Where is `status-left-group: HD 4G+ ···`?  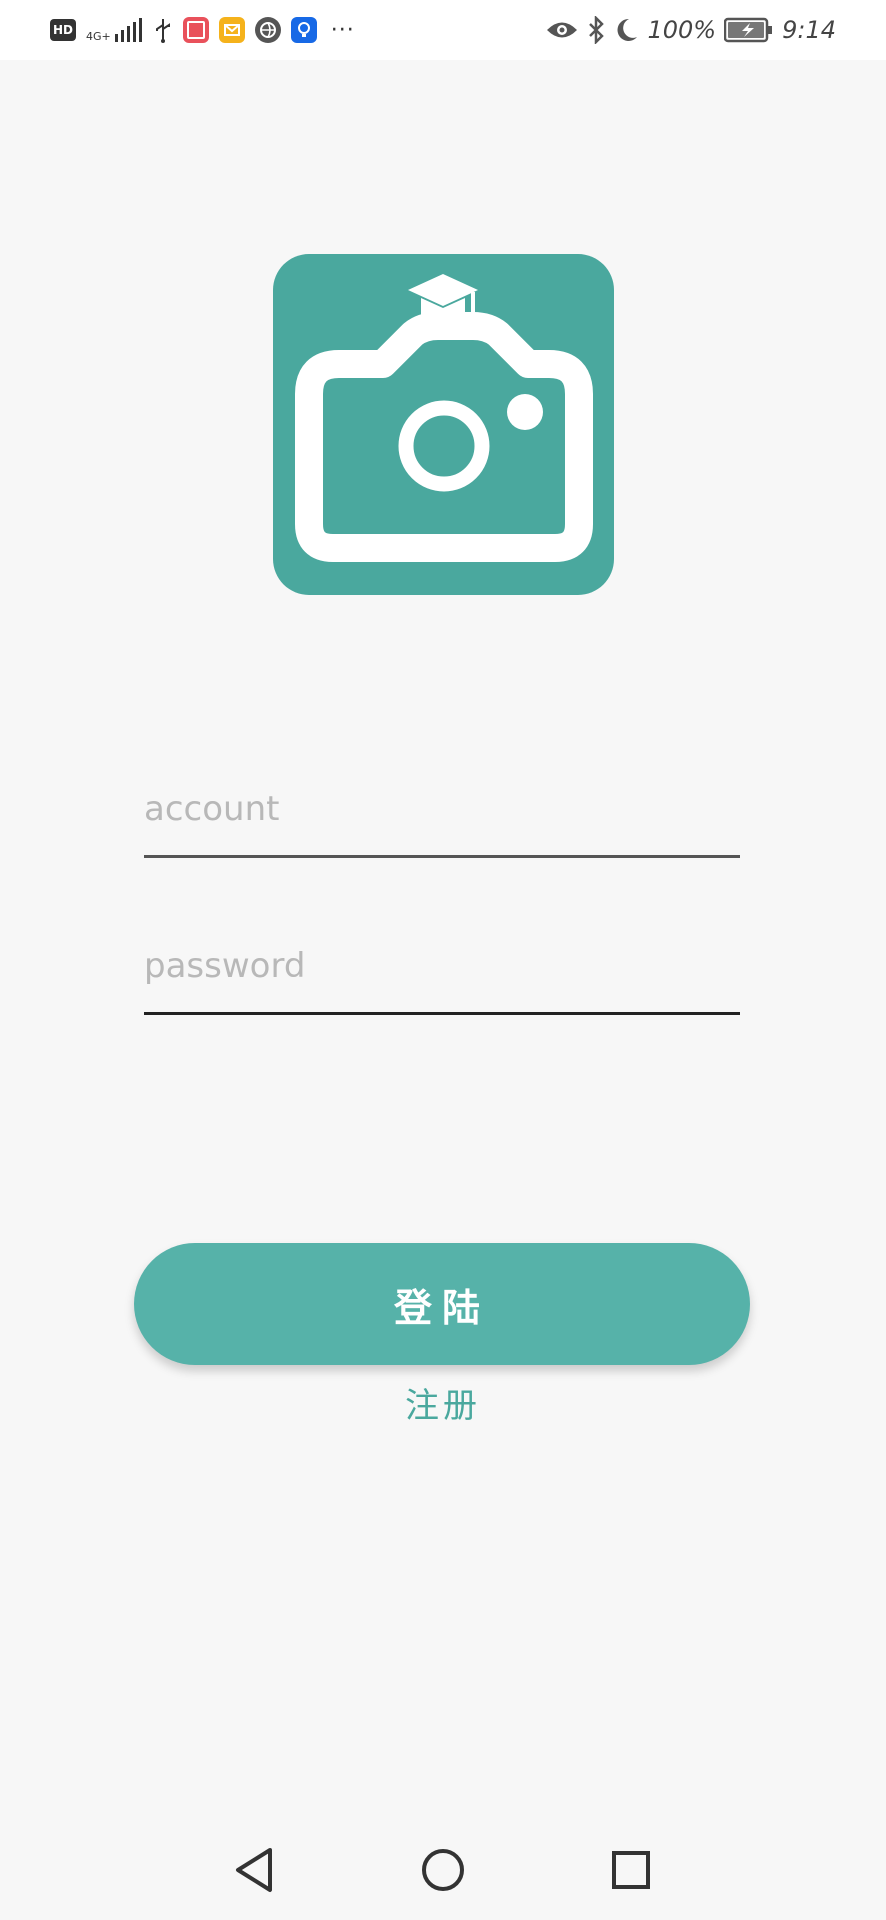 status-left-group: HD 4G+ ··· is located at coordinates (202, 30).